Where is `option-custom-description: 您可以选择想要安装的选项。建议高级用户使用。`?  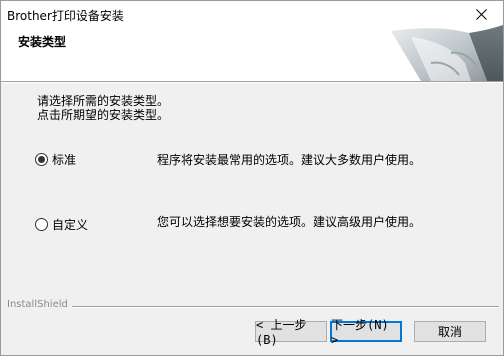 option-custom-description: 您可以选择想要安装的选项。建议高级用户使用。 is located at coordinates (289, 222).